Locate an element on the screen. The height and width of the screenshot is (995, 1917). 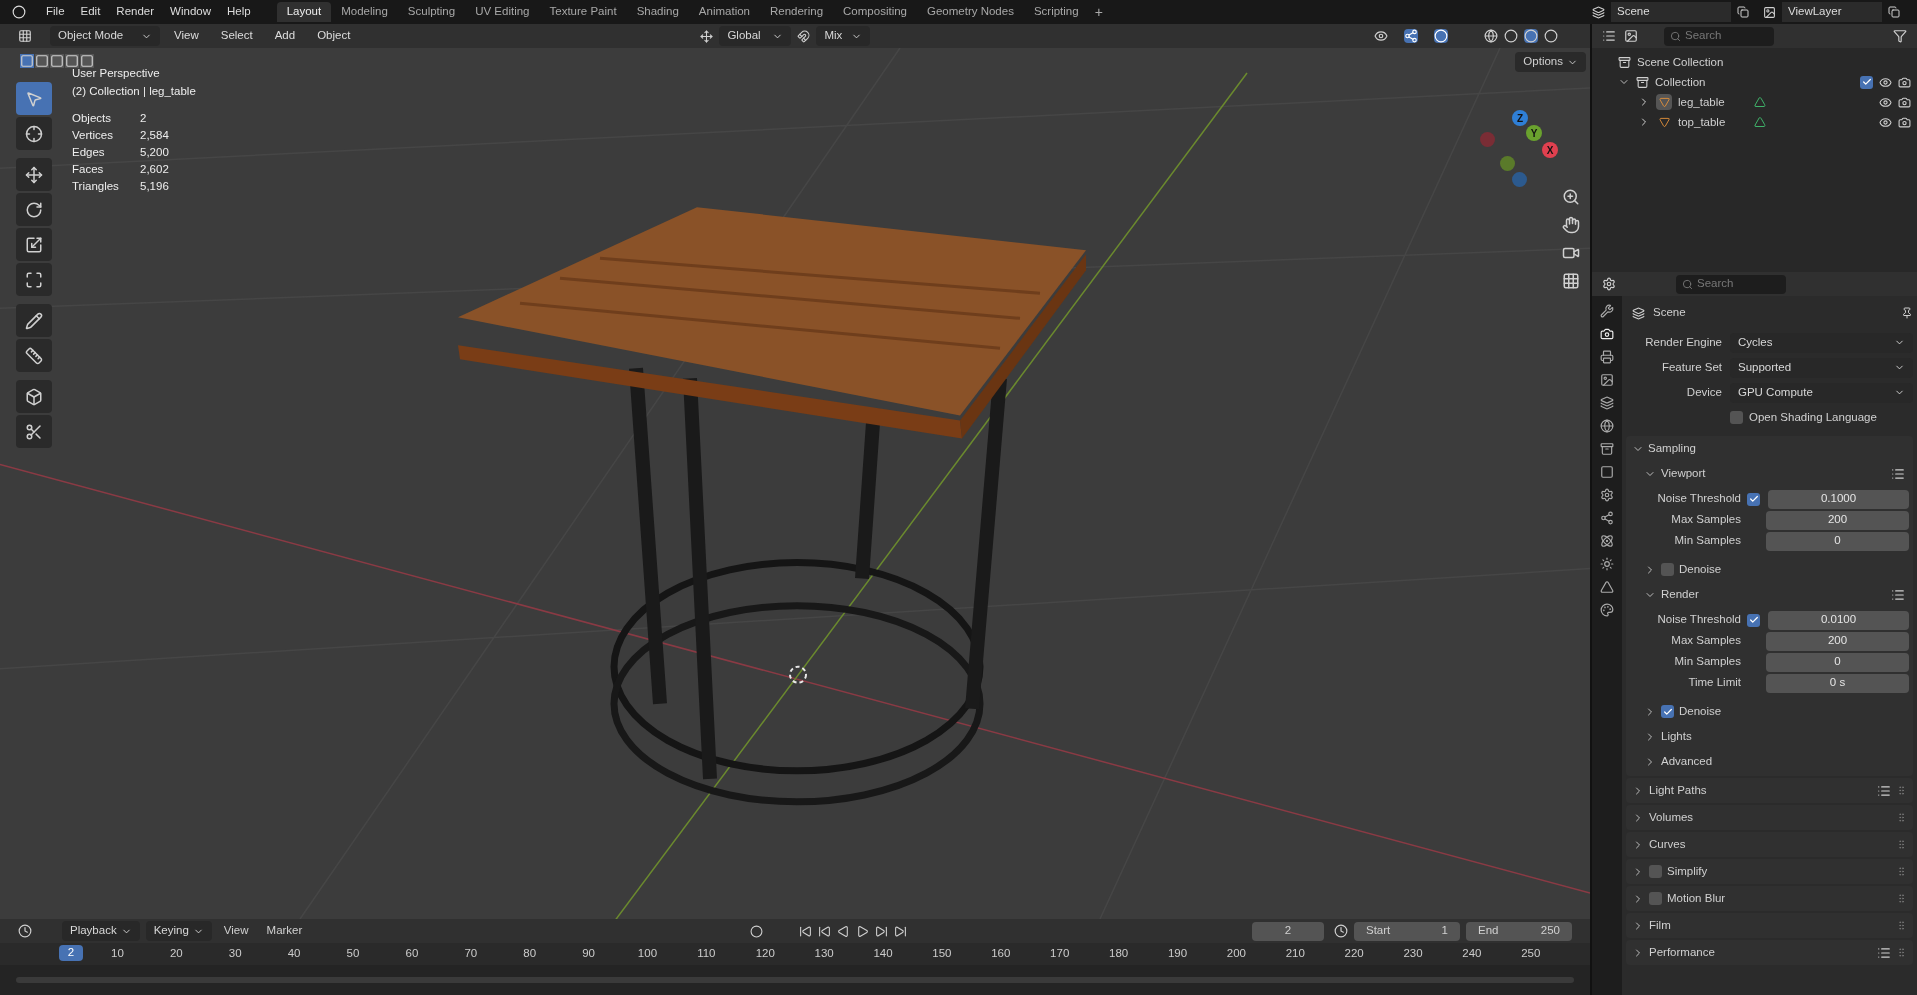
menu-dropdown: Playback is located at coordinates (101, 931).